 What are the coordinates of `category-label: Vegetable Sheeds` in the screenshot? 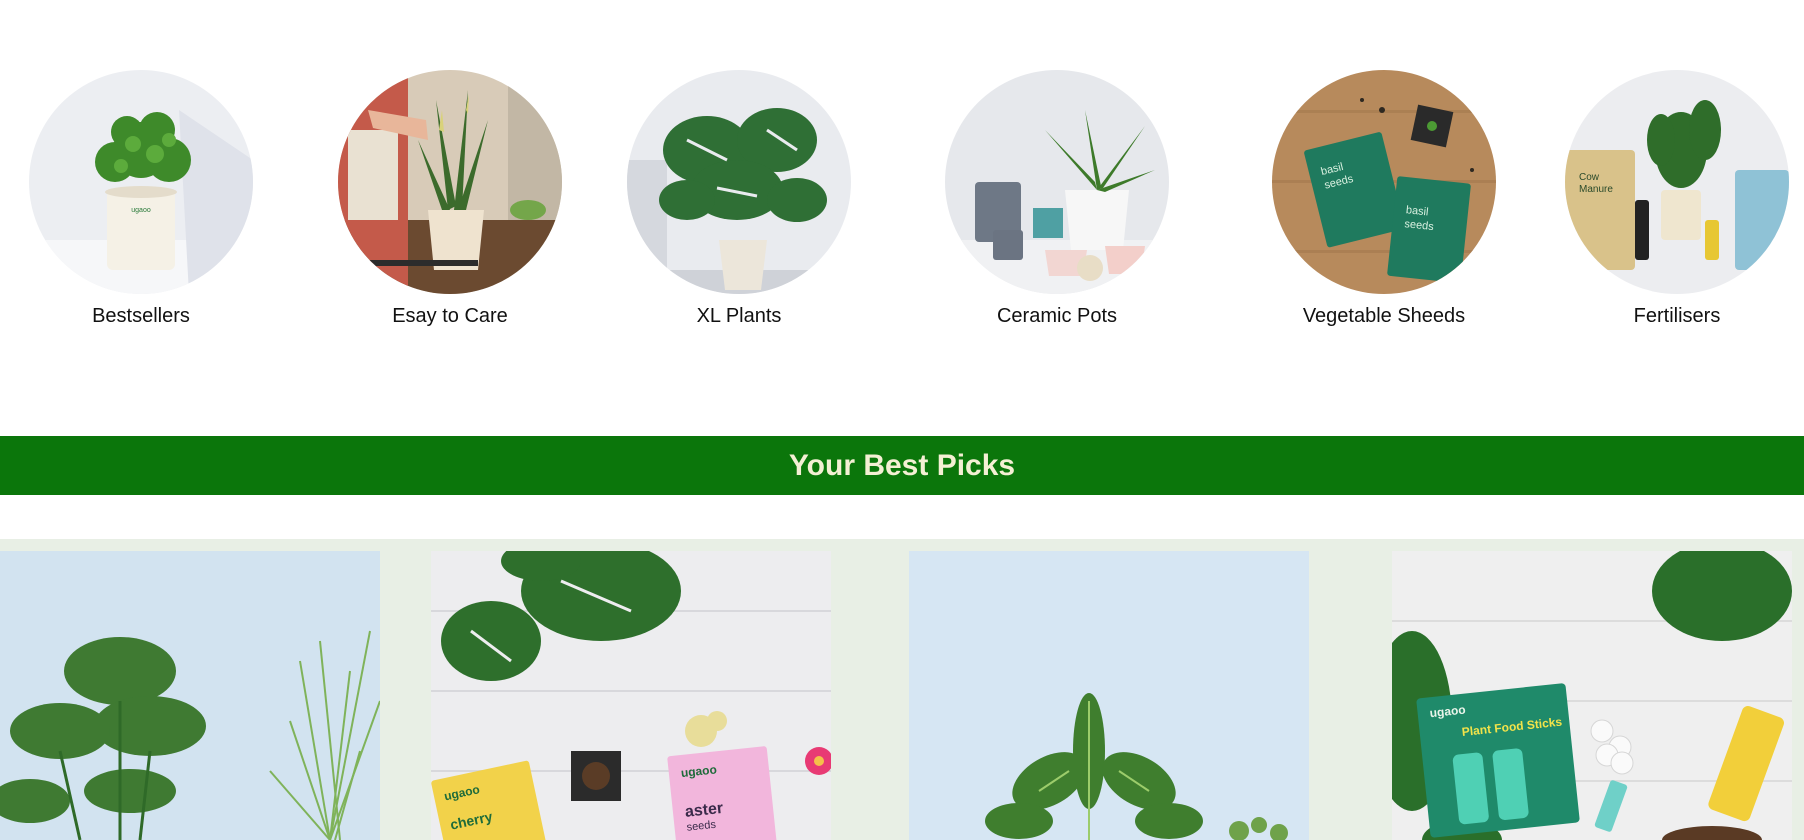 It's located at (1384, 316).